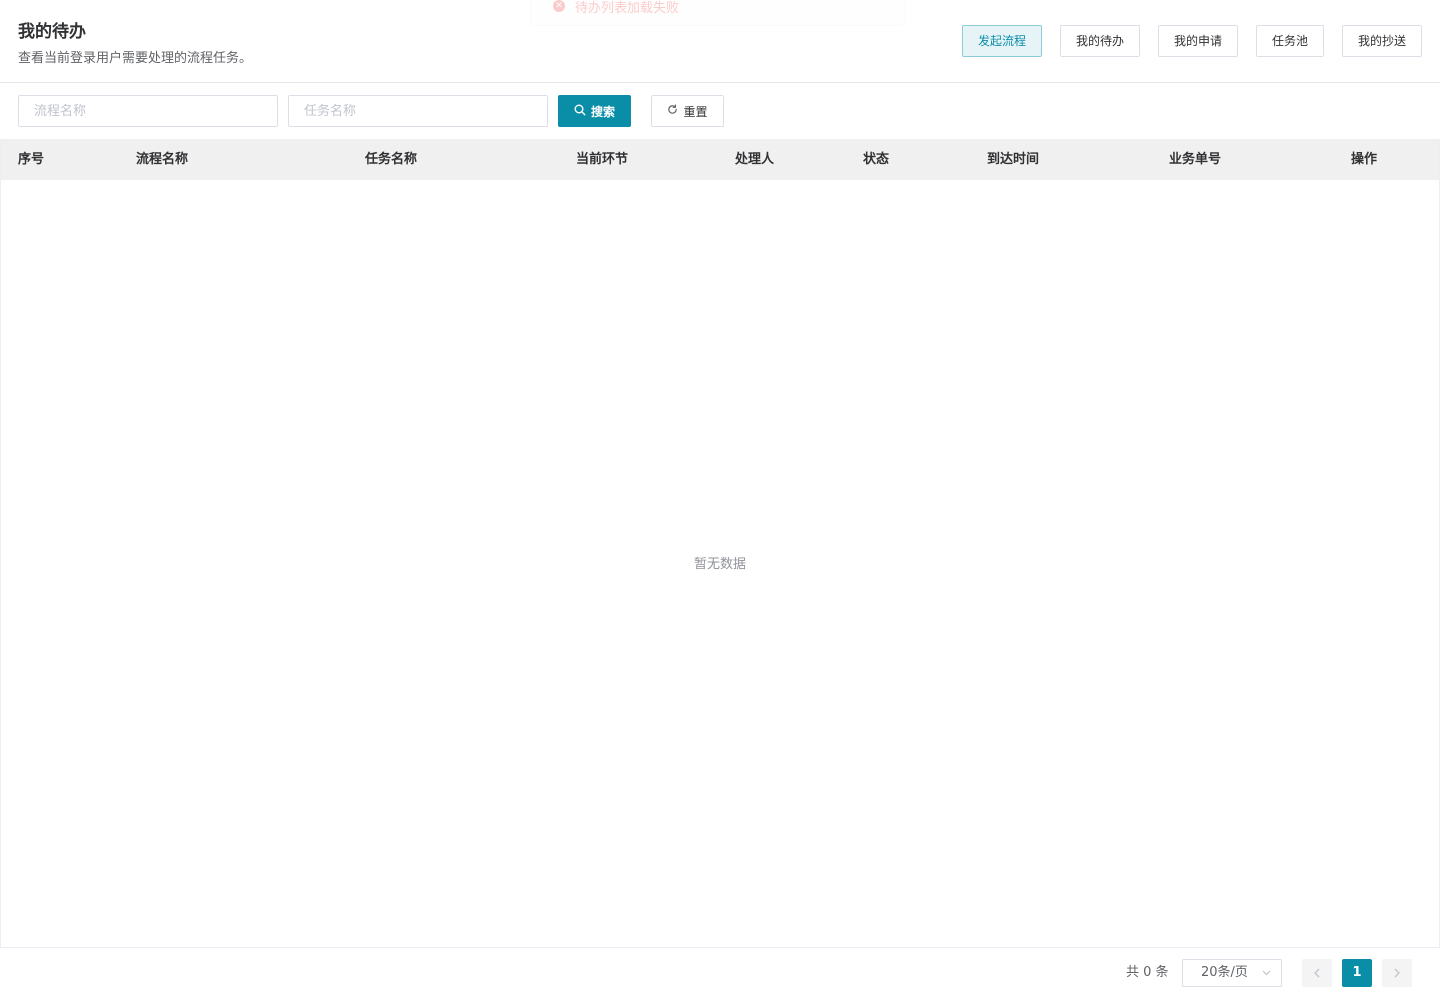  Describe the element at coordinates (1357, 973) in the screenshot. I see `page-number-current: 1` at that location.